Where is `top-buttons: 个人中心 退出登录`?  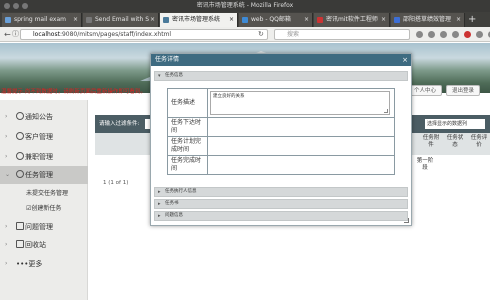
top-buttons: 个人中心 退出登录 is located at coordinates (444, 90).